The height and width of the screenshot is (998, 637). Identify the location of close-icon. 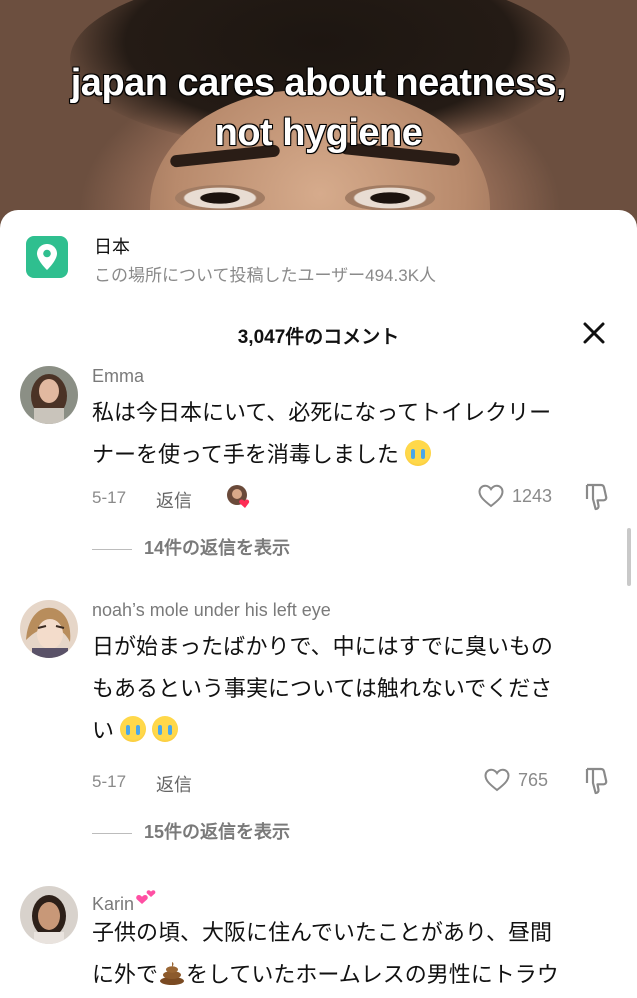
(594, 333).